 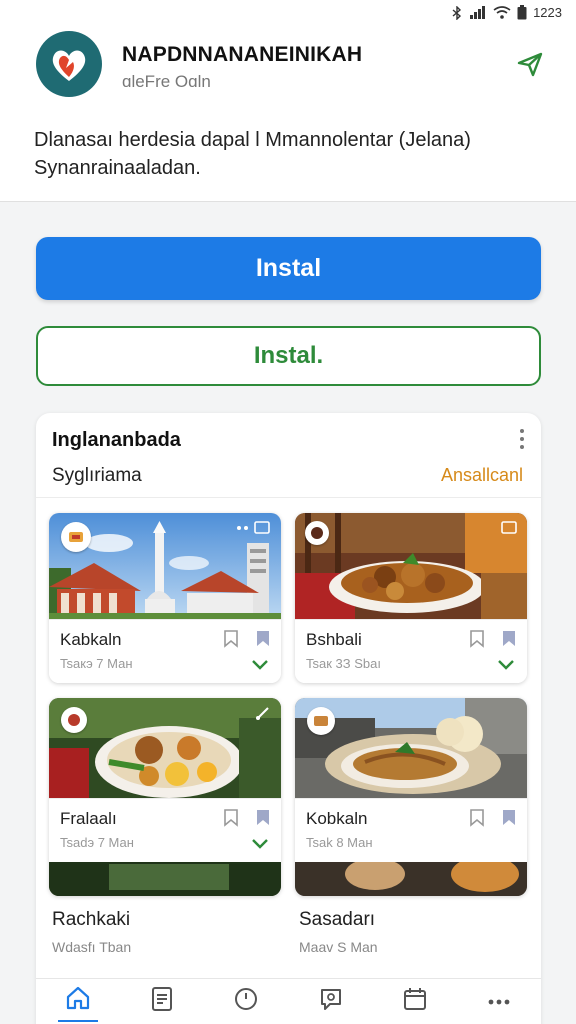 I want to click on card-meta: Tsak 8 Ман, so click(x=339, y=842).